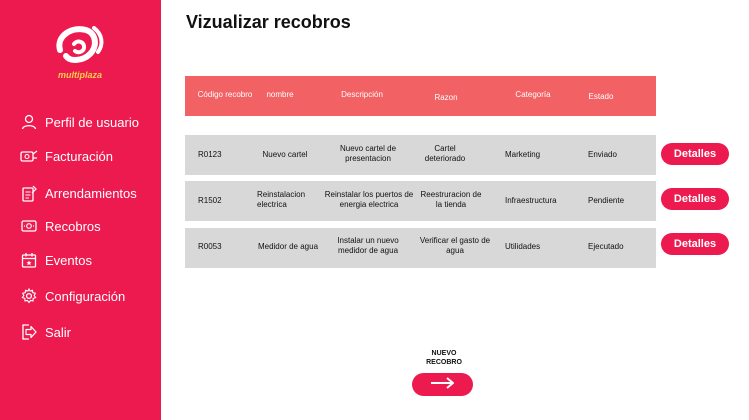 This screenshot has width=749, height=420. I want to click on sidebar-item-configuracion: Configuración, so click(72, 296).